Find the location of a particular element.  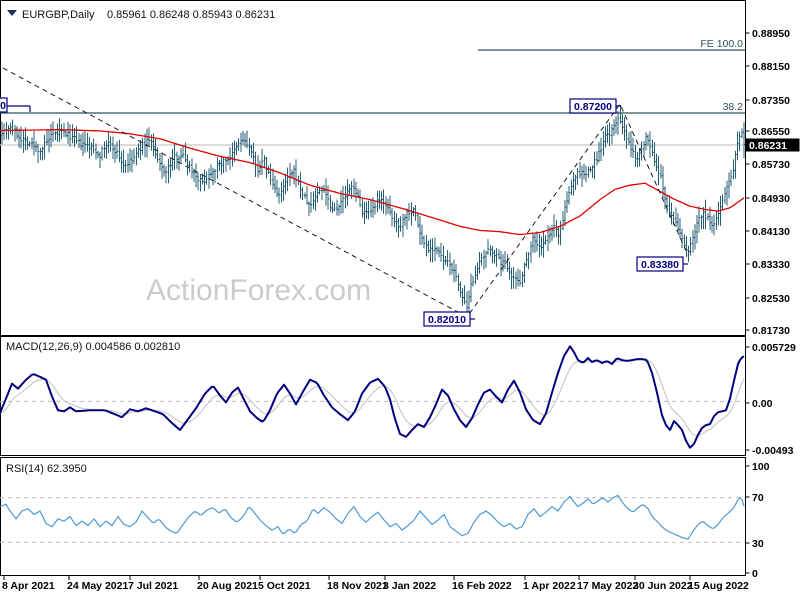

swing-price-label: 0.87200 is located at coordinates (593, 107).